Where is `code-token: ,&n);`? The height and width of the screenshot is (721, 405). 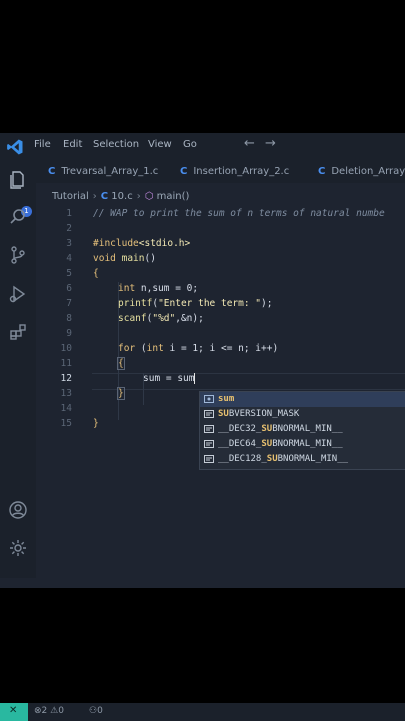
code-token: ,&n); is located at coordinates (189, 318).